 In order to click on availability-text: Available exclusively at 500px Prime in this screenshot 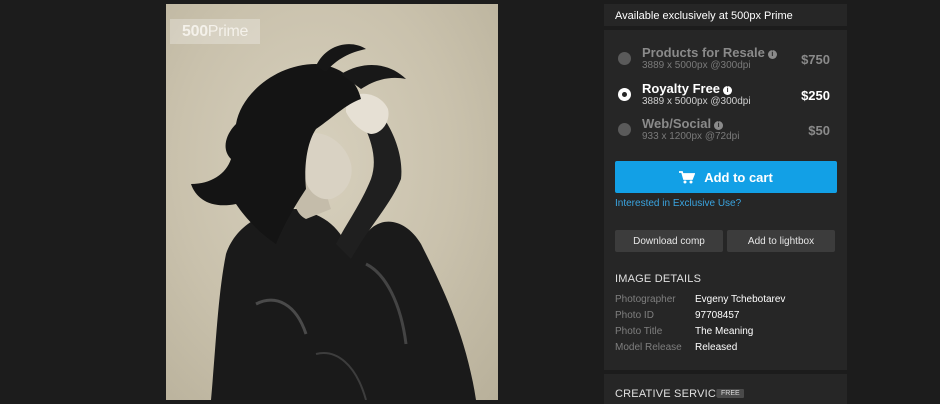, I will do `click(704, 16)`.